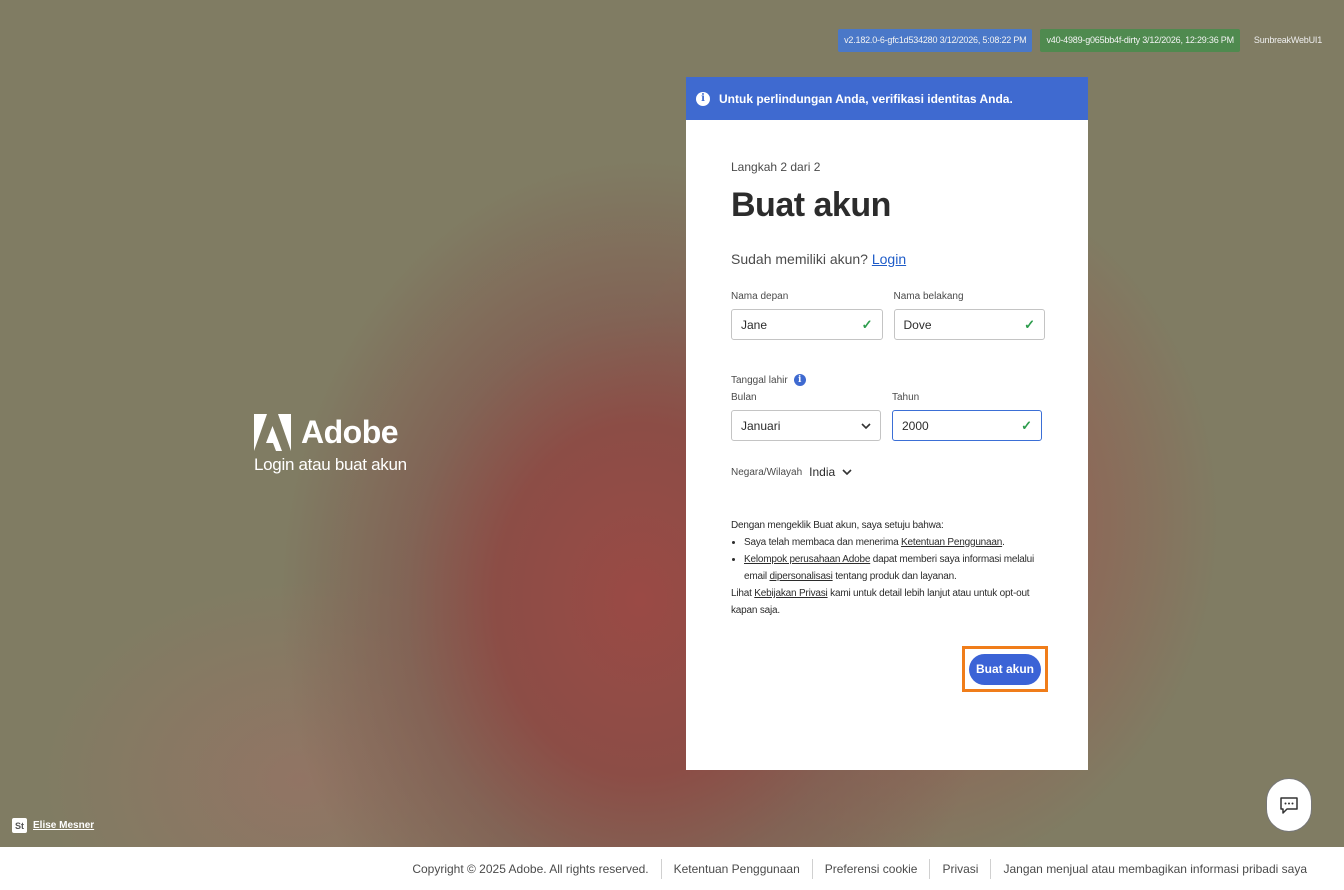 The width and height of the screenshot is (1344, 890). I want to click on first-name-label: Nama depan, so click(760, 296).